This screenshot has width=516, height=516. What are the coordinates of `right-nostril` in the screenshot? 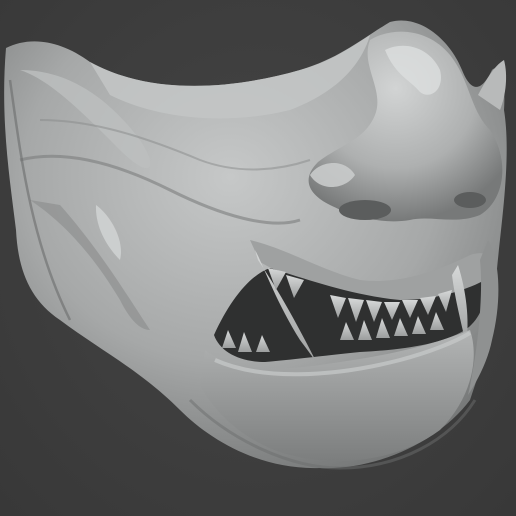 It's located at (470, 200).